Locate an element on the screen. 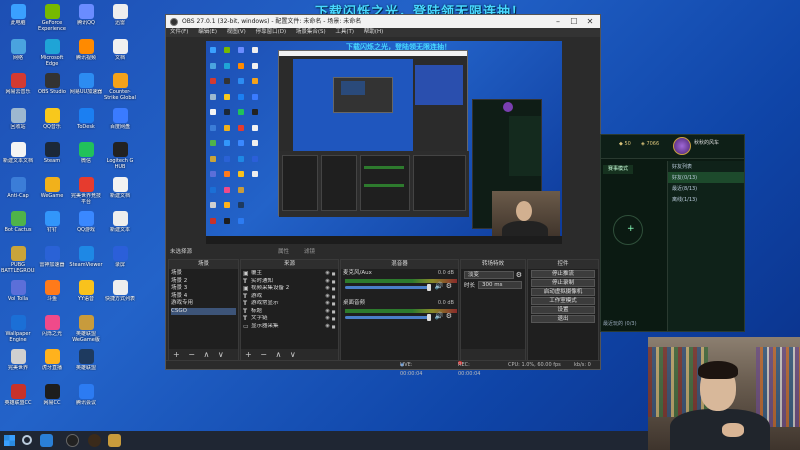 This screenshot has width=800, height=450. desktop-icon: OBS Studio is located at coordinates (52, 84).